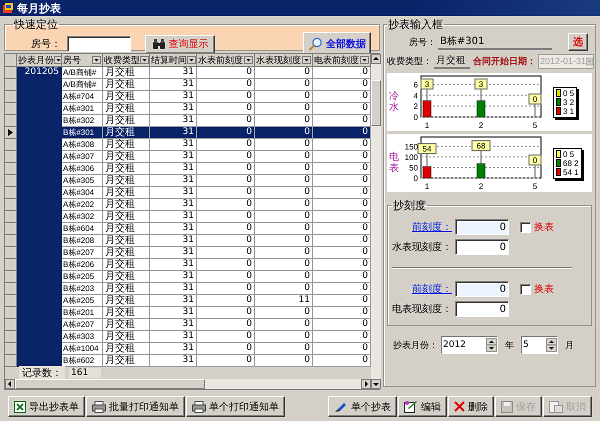 The image size is (600, 421). What do you see at coordinates (422, 406) in the screenshot?
I see `toolbar-button: 编辑` at bounding box center [422, 406].